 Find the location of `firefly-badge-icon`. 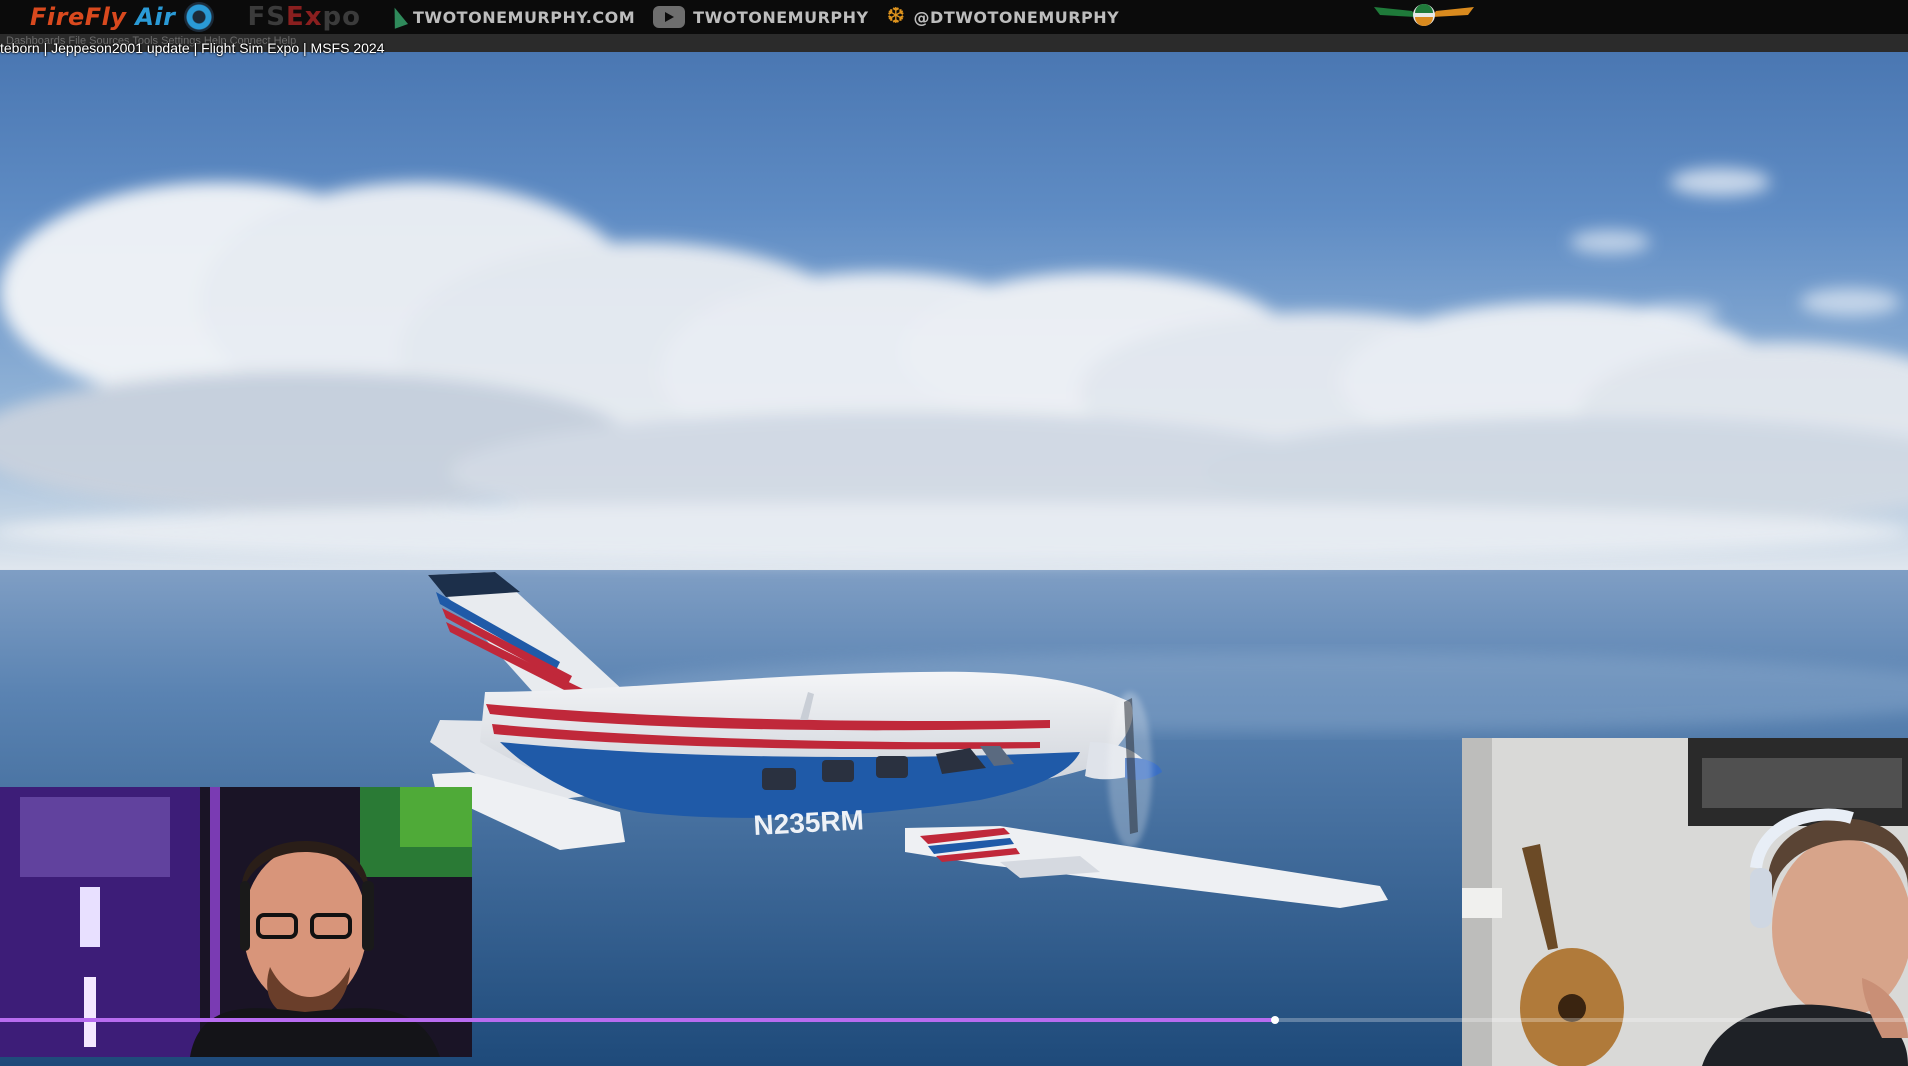

firefly-badge-icon is located at coordinates (198, 17).